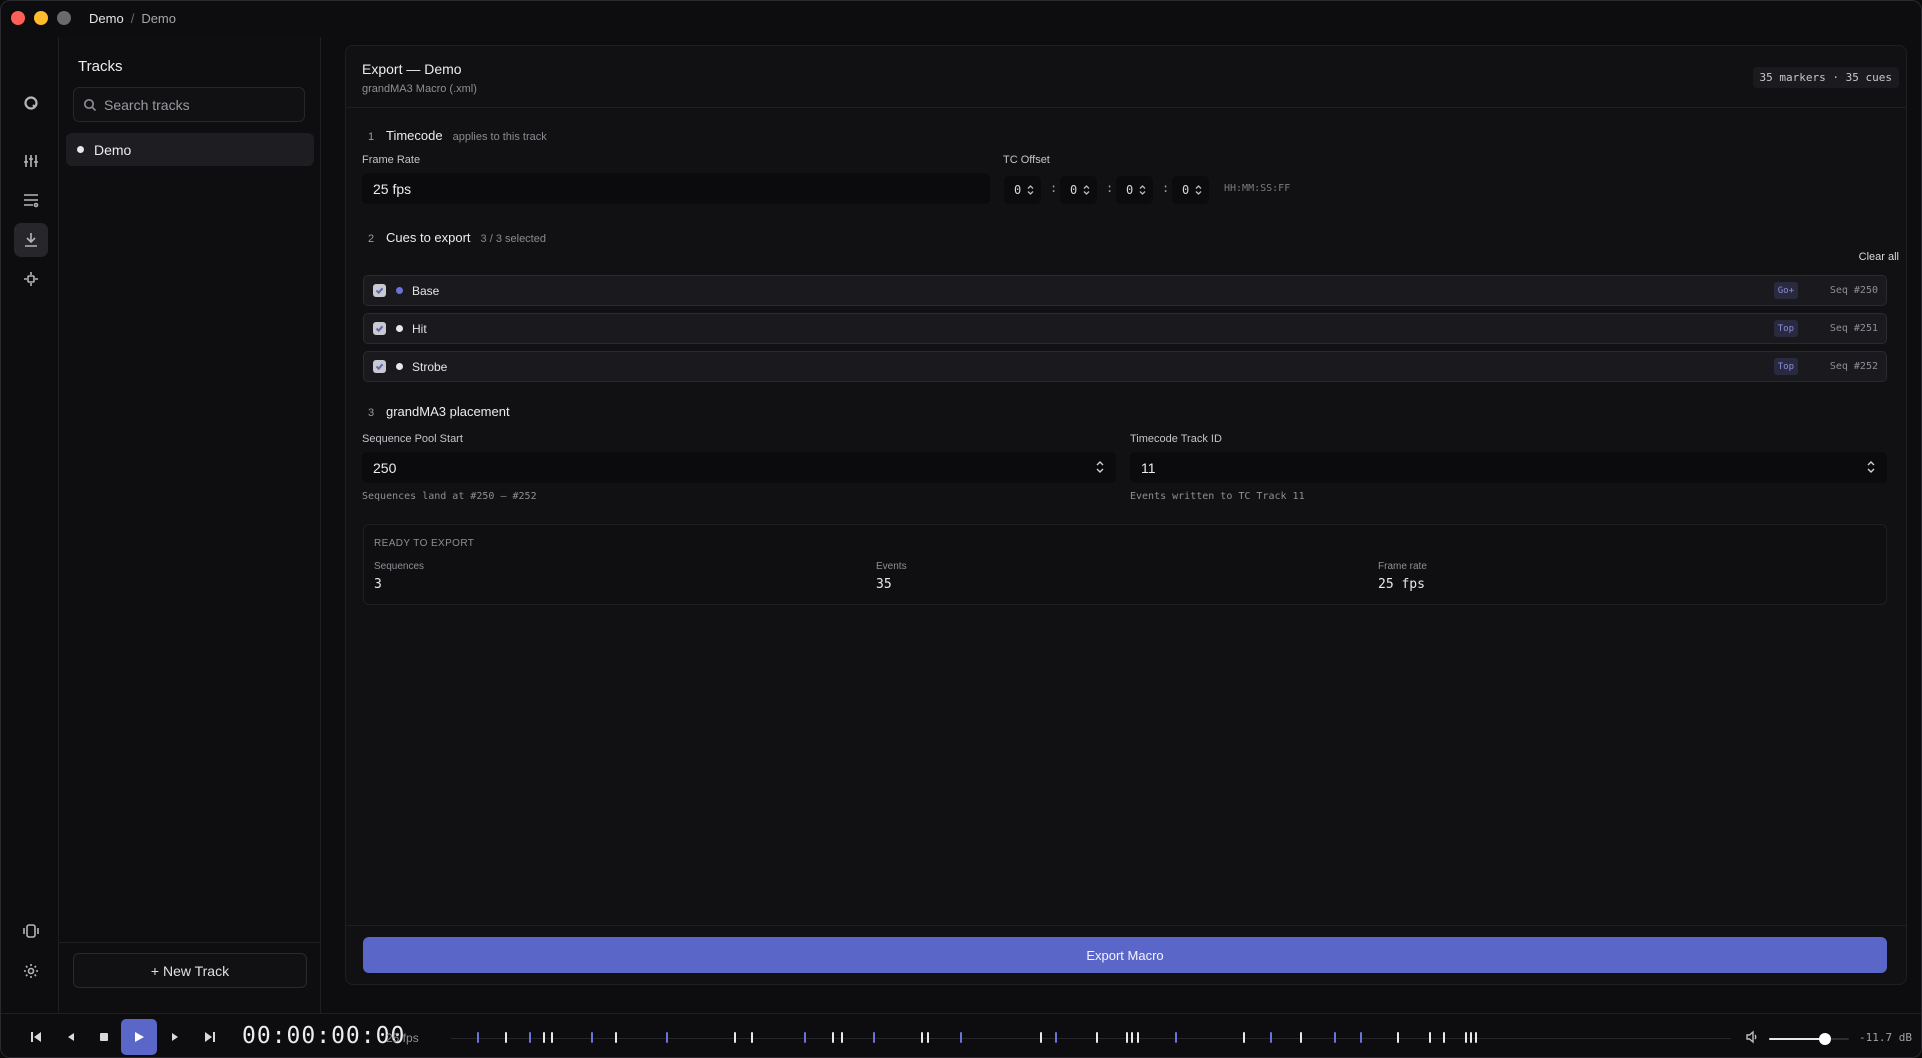 Image resolution: width=1922 pixels, height=1058 pixels. What do you see at coordinates (199, 104) in the screenshot?
I see `search-input` at bounding box center [199, 104].